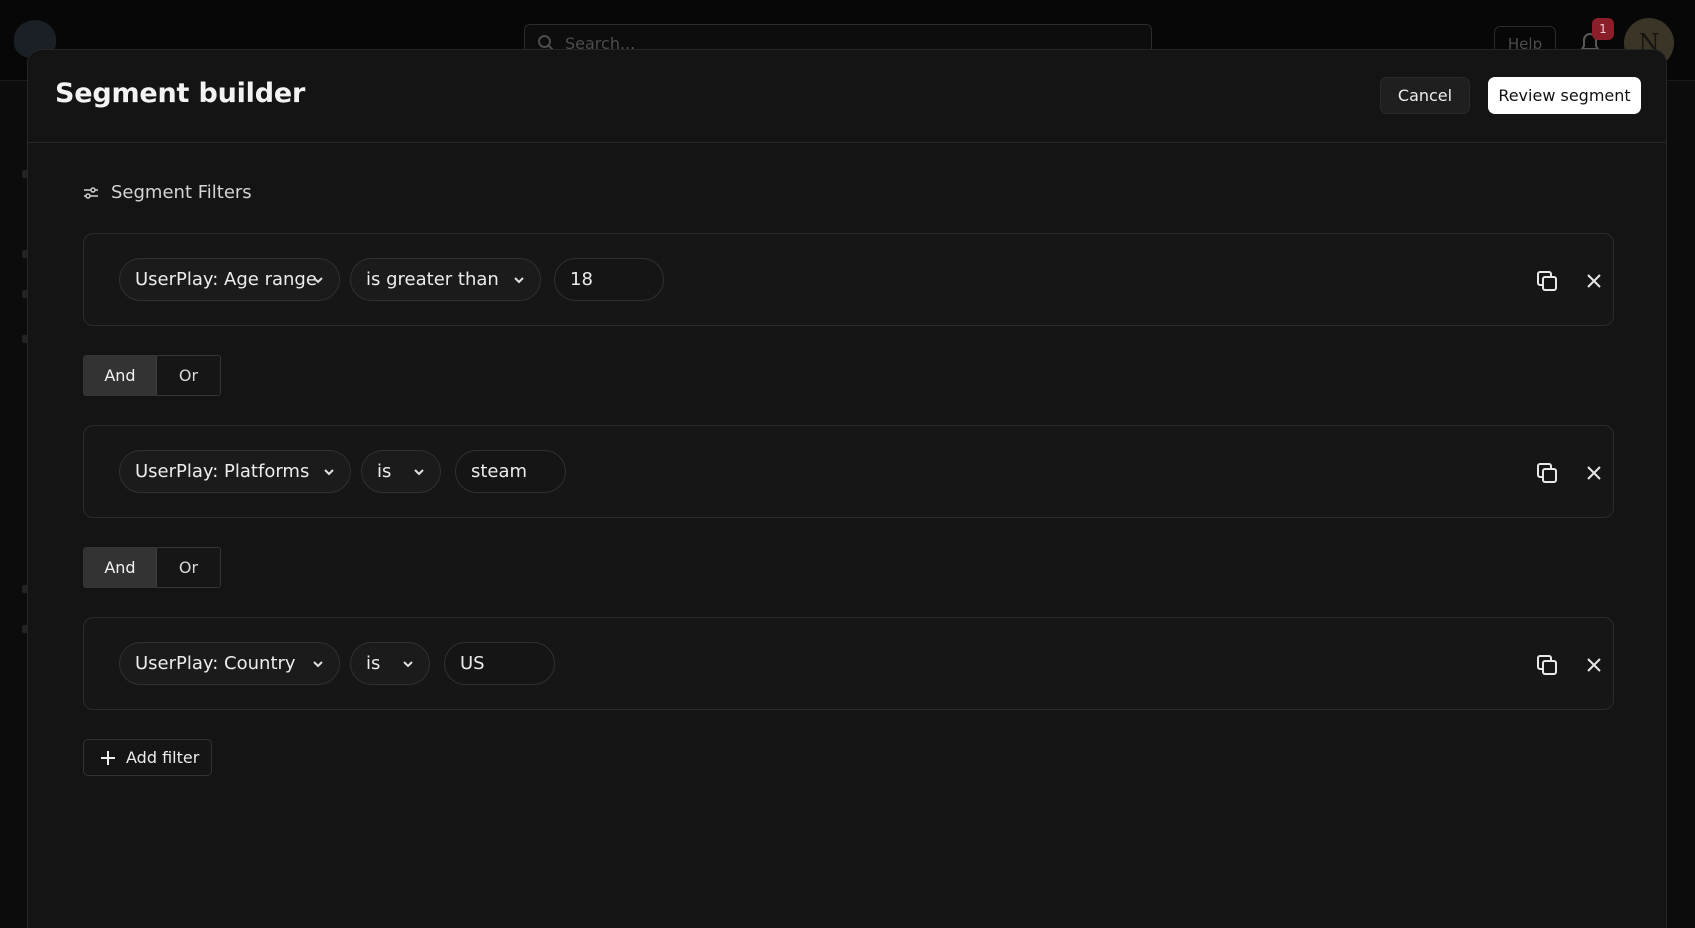 The height and width of the screenshot is (928, 1695). I want to click on property-label: UserPlay: Platforms, so click(222, 471).